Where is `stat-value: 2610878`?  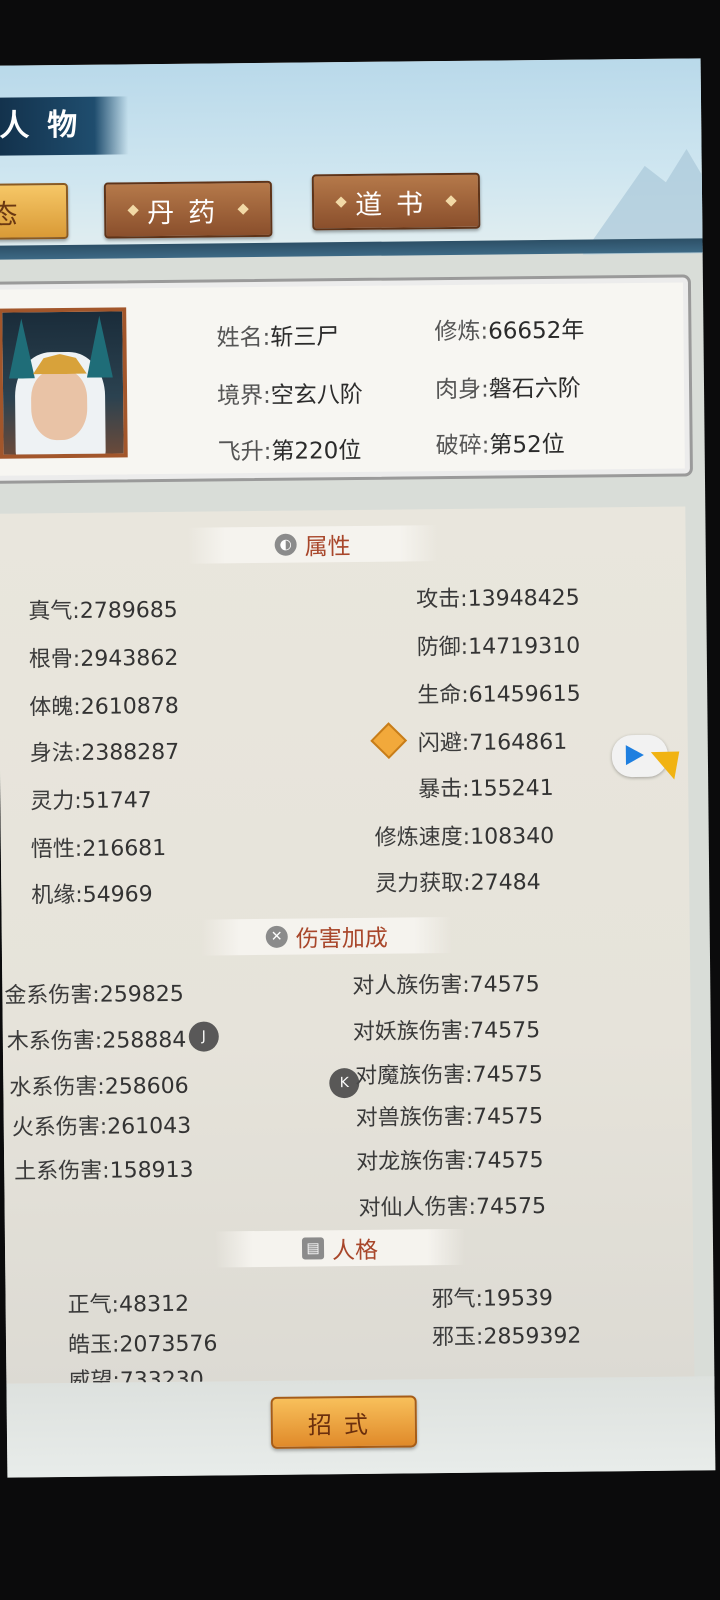 stat-value: 2610878 is located at coordinates (129, 706).